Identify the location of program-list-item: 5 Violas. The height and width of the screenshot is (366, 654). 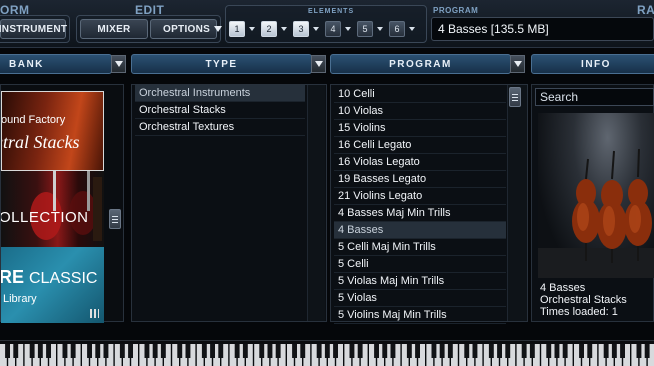
(420, 298).